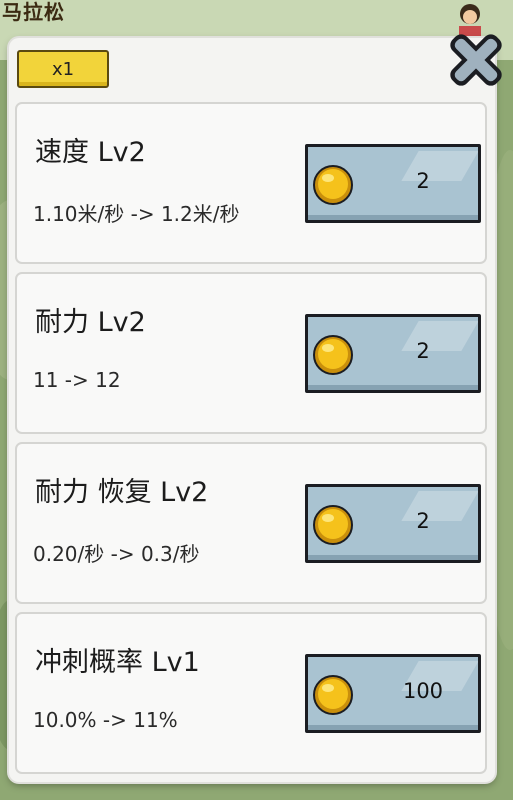 Image resolution: width=513 pixels, height=800 pixels. What do you see at coordinates (136, 214) in the screenshot?
I see `upgrade-detail: 1.10米/秒 -> 1.2米/秒` at bounding box center [136, 214].